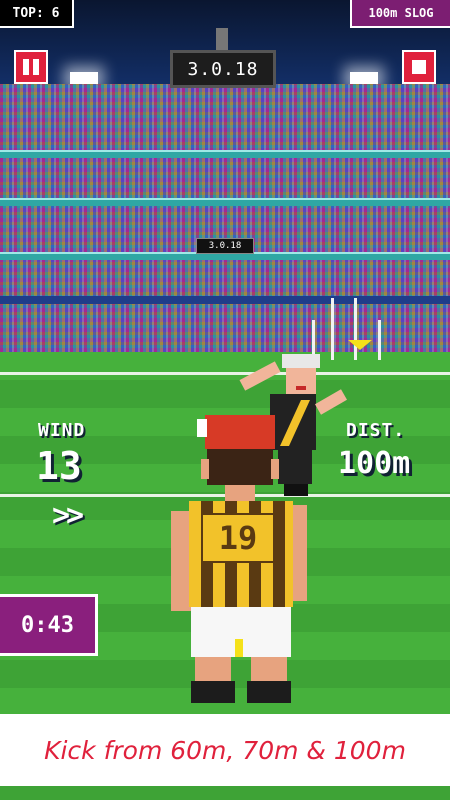  What do you see at coordinates (364, 78) in the screenshot?
I see `floodlight-right` at bounding box center [364, 78].